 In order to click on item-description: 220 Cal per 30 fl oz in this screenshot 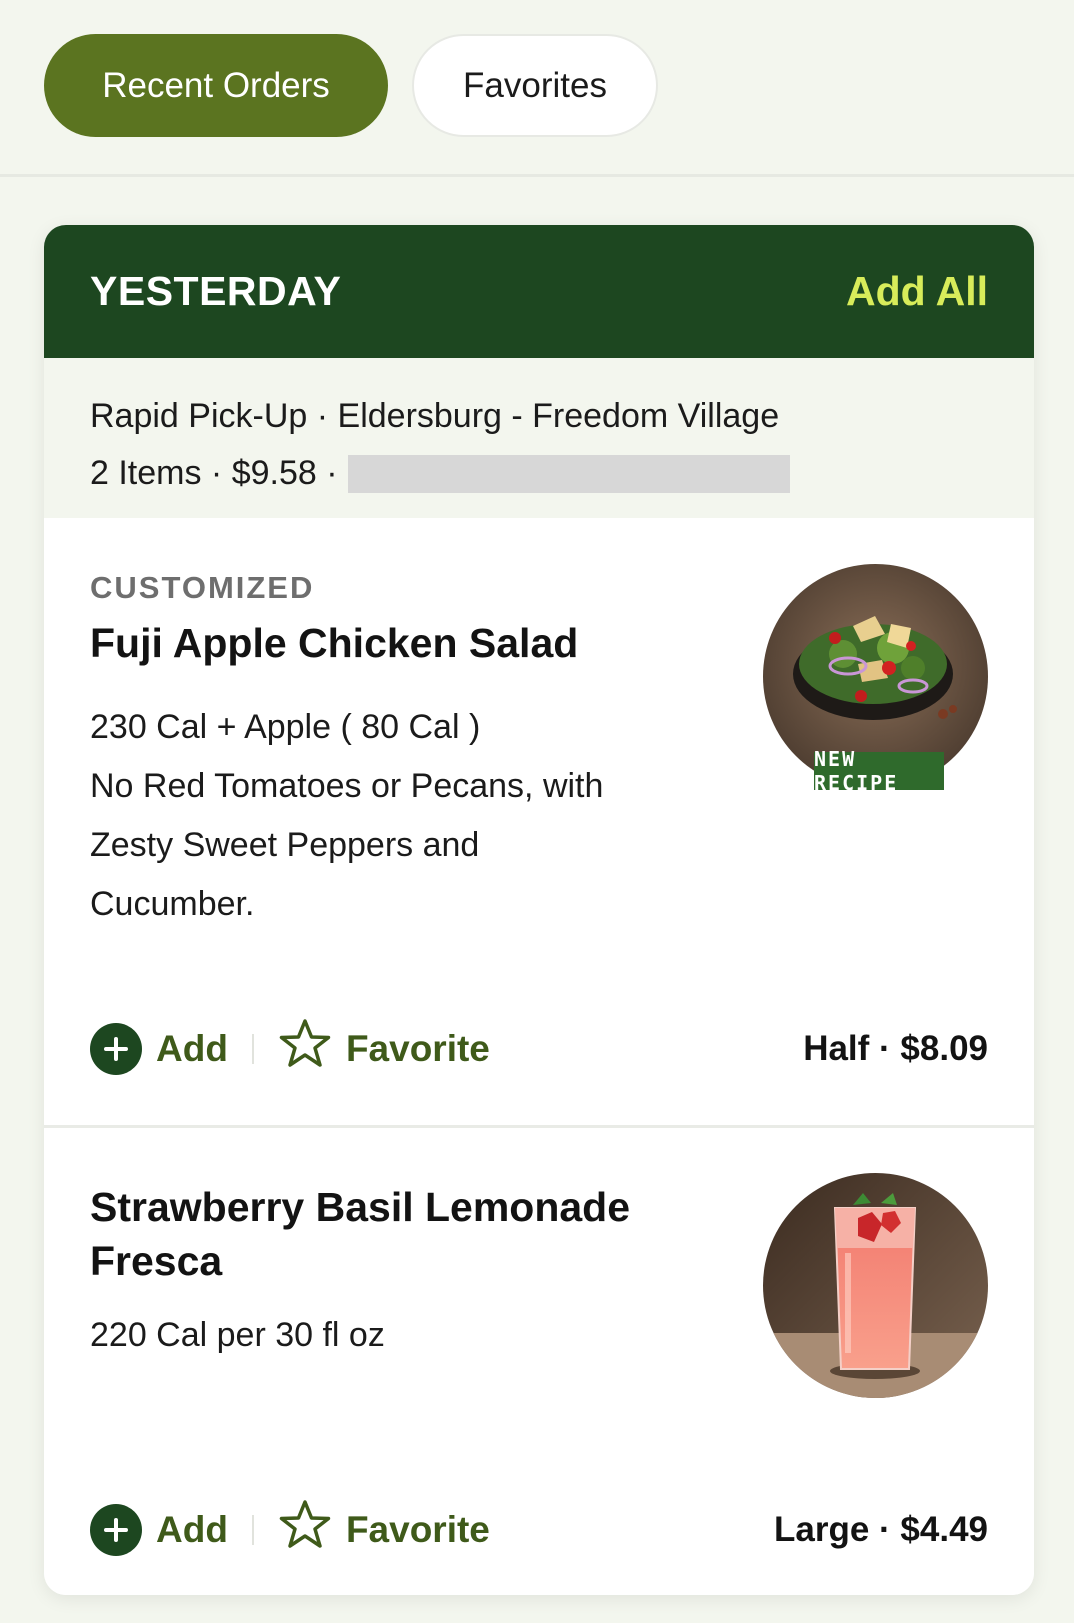, I will do `click(390, 1335)`.